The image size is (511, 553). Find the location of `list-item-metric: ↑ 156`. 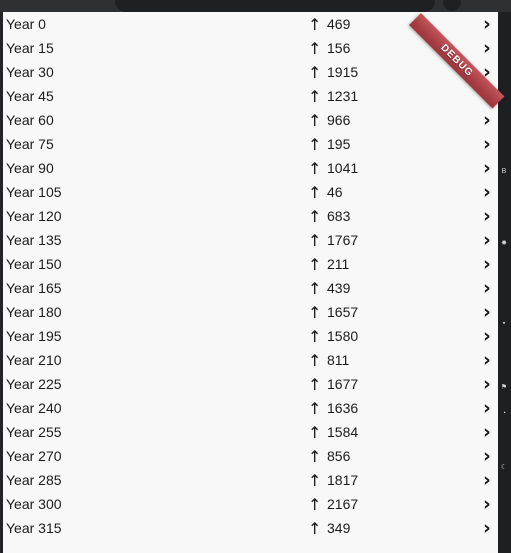

list-item-metric: ↑ 156 is located at coordinates (329, 48).